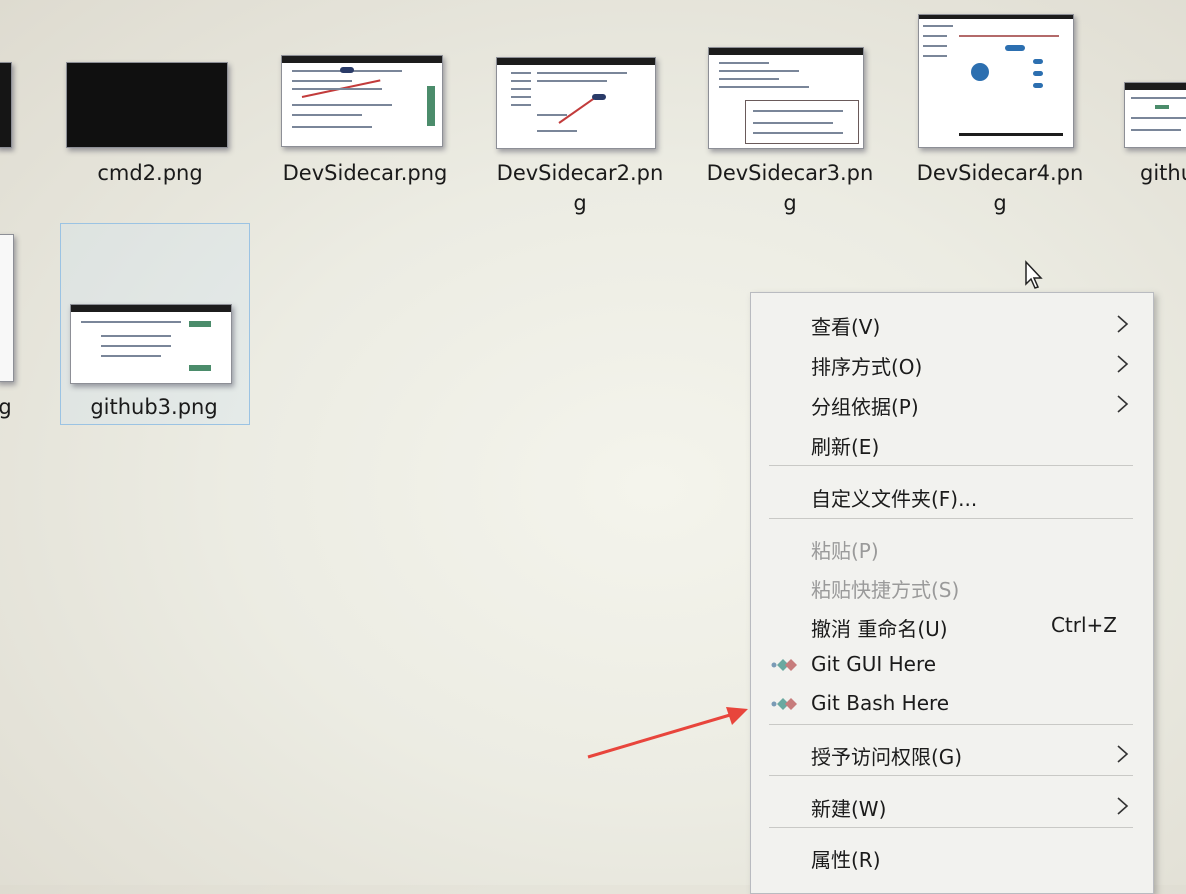  I want to click on partial-thumbnail-left, so click(6, 105).